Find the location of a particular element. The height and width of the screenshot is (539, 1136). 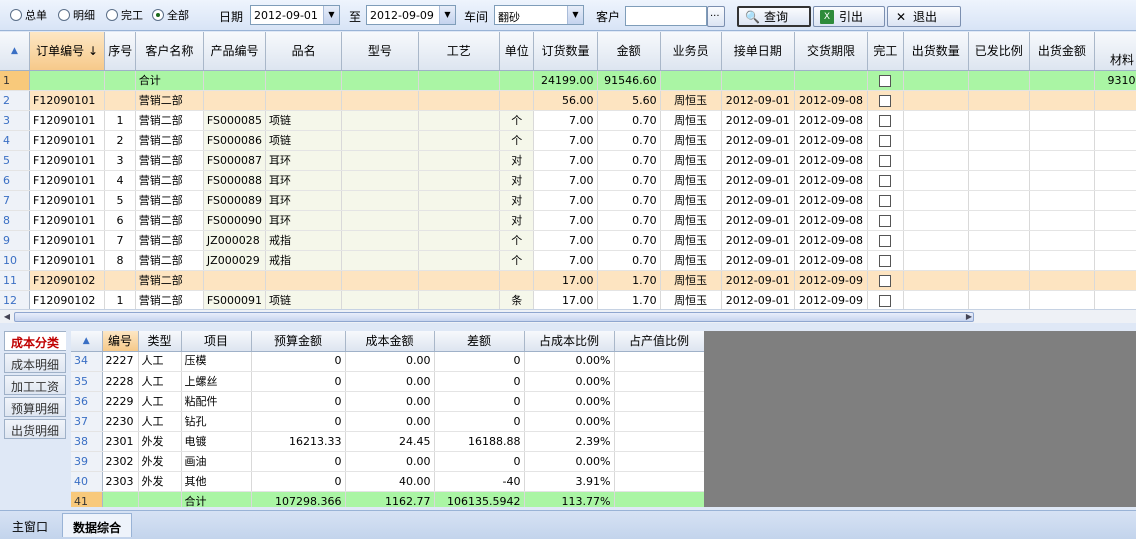

radio-finished: 完工 is located at coordinates (124, 15).